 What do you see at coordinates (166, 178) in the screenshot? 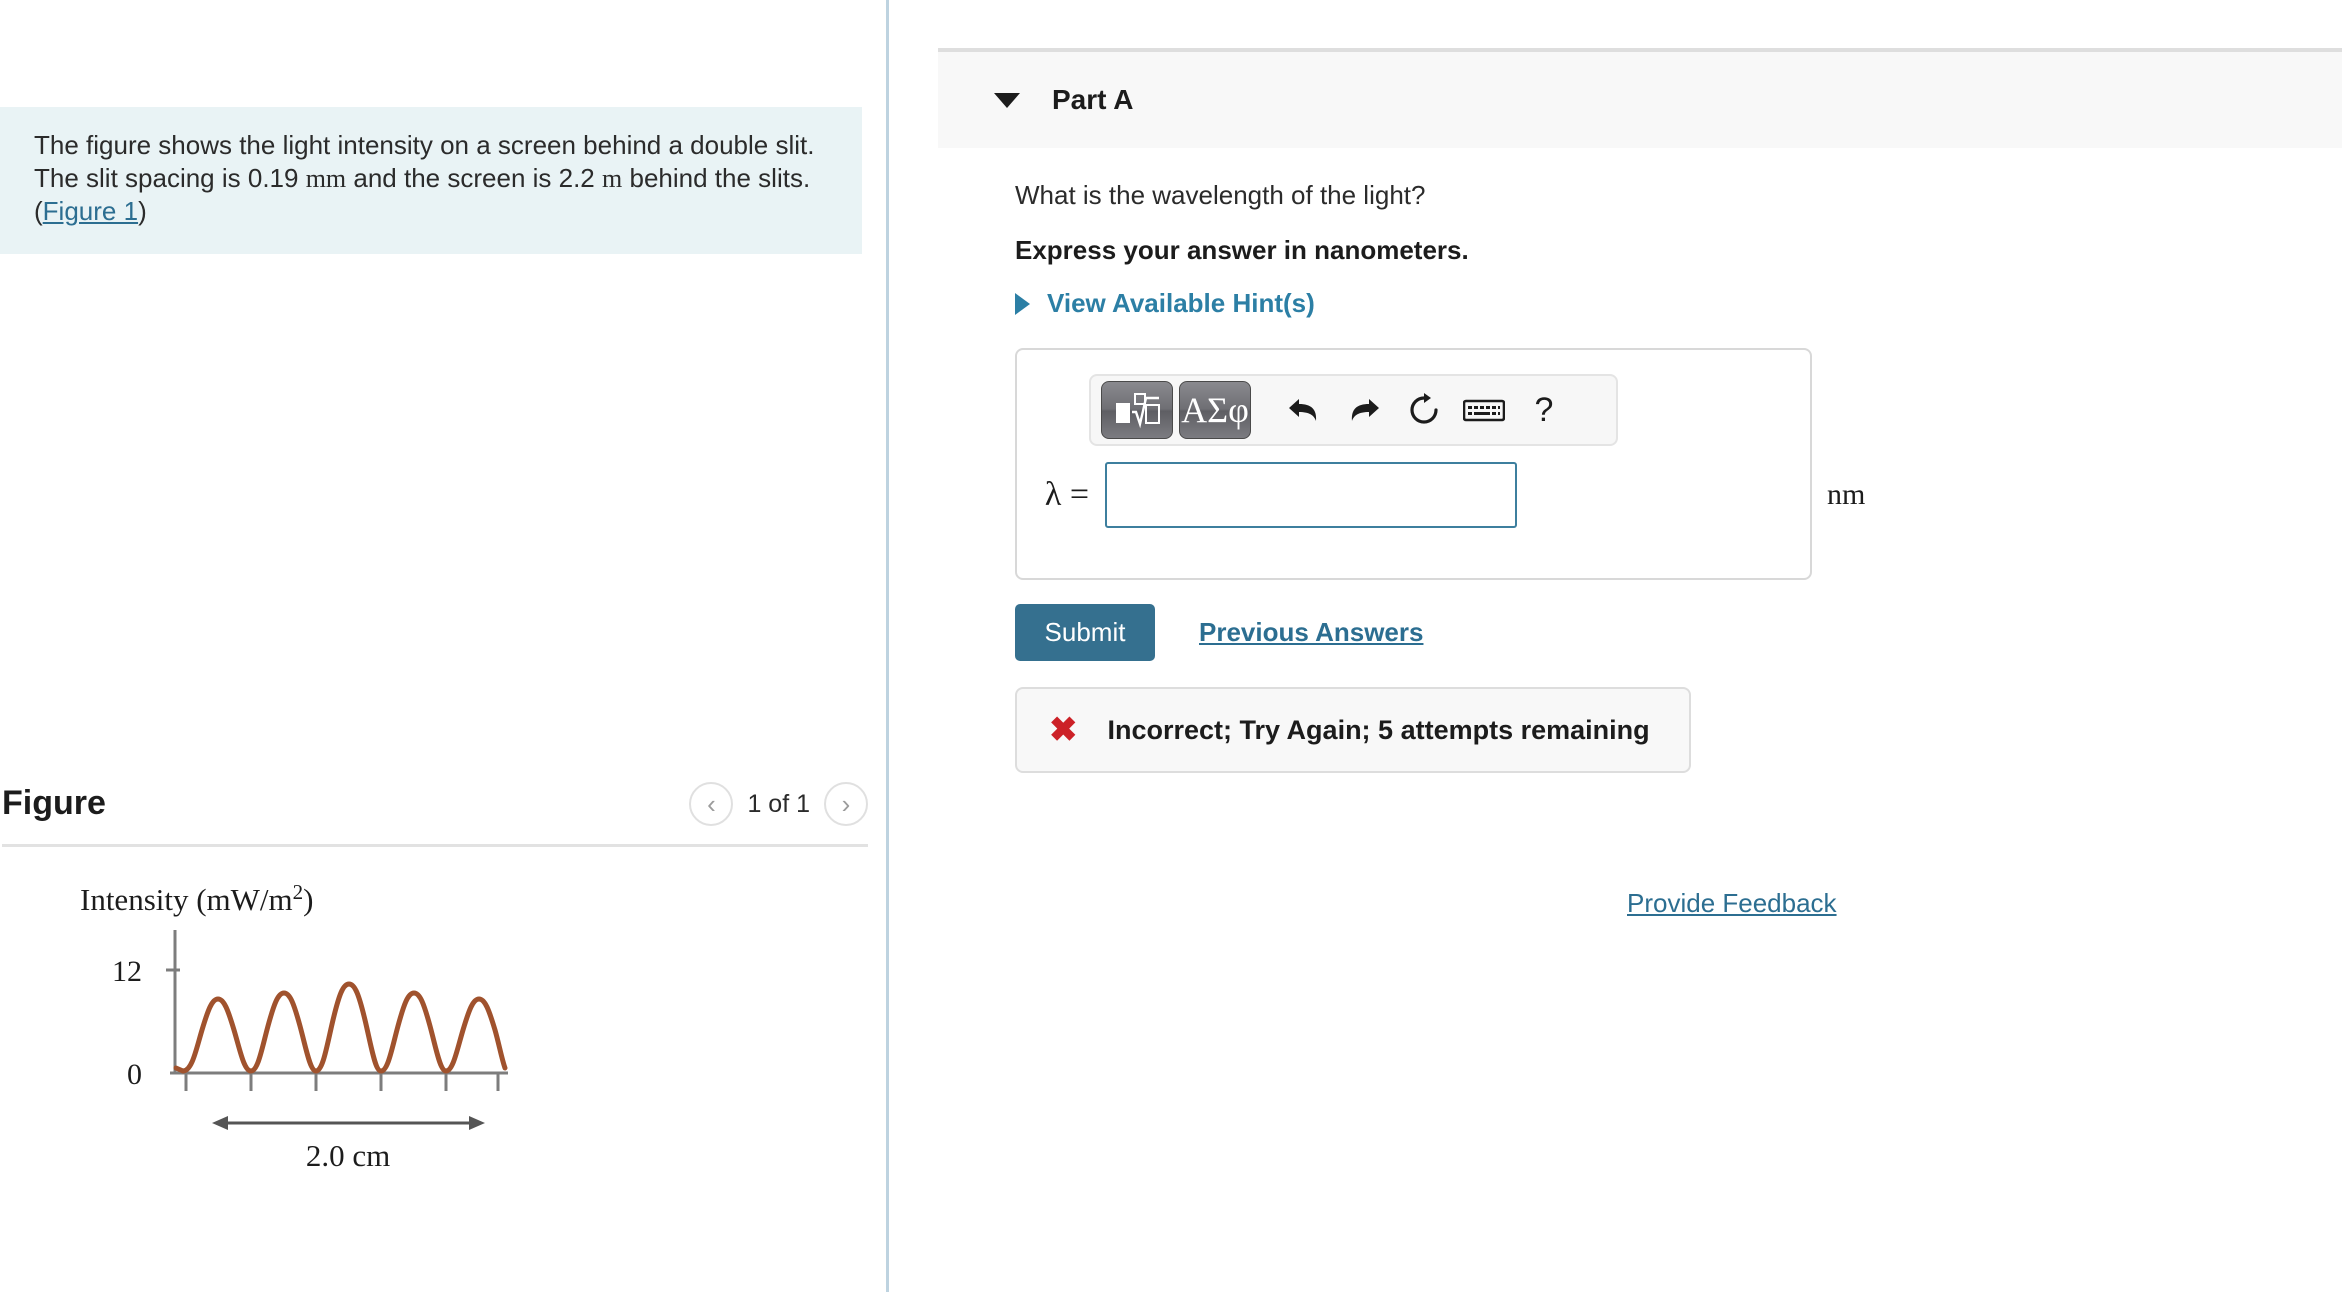
I see `problem-line-2a: The slit spacing is 0.19` at bounding box center [166, 178].